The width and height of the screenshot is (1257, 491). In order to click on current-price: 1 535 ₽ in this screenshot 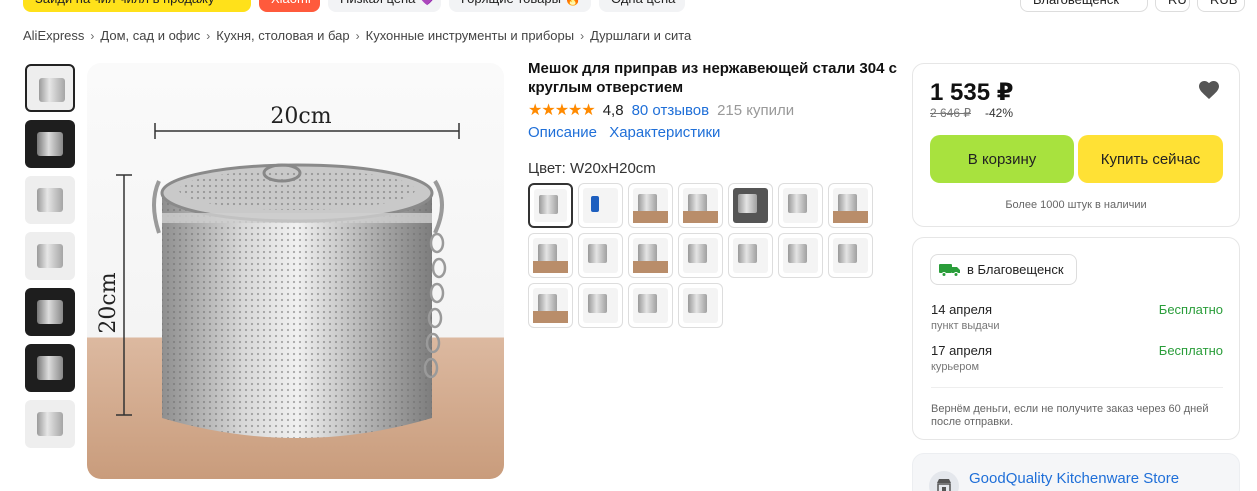, I will do `click(972, 92)`.